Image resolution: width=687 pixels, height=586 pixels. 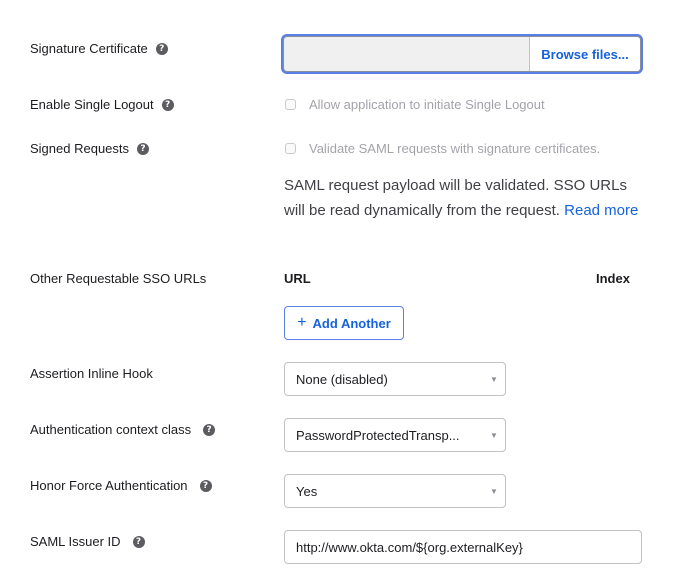 What do you see at coordinates (290, 148) in the screenshot?
I see `signed-requests-checkbox` at bounding box center [290, 148].